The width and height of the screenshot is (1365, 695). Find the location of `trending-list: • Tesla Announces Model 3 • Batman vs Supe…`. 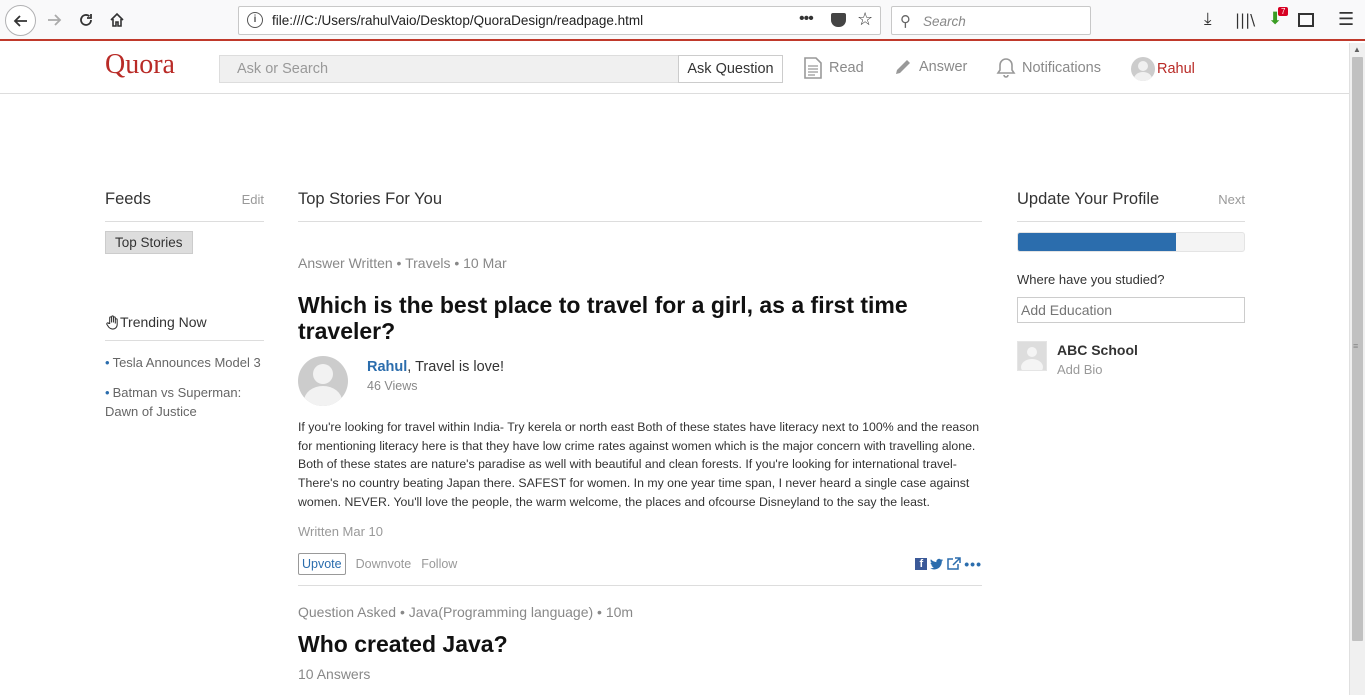

trending-list: • Tesla Announces Model 3 • Batman vs Supe… is located at coordinates (184, 387).